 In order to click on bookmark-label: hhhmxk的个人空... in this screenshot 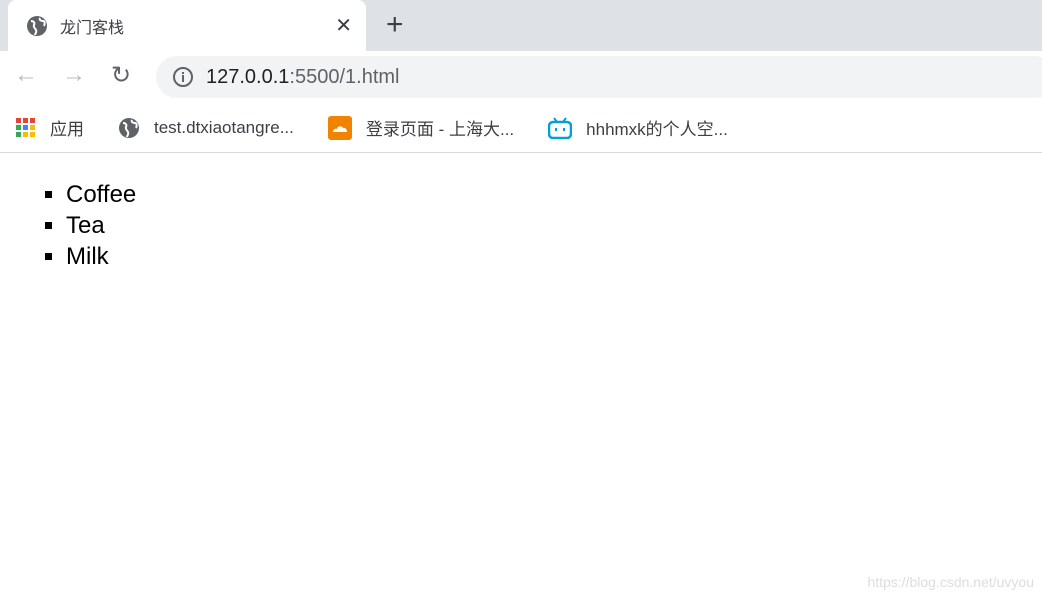, I will do `click(657, 129)`.